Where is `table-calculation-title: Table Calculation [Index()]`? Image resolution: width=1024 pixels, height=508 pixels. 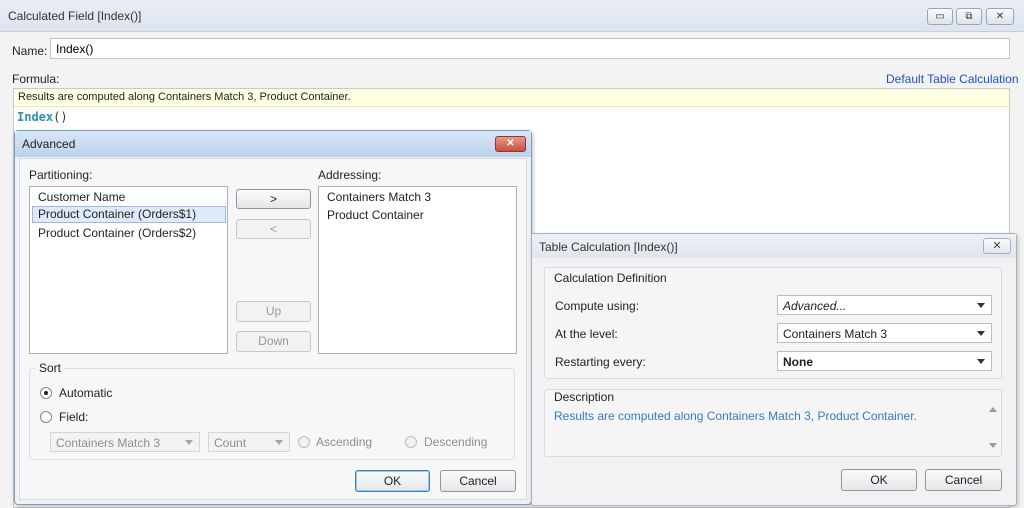
table-calculation-title: Table Calculation [Index()] is located at coordinates (608, 247).